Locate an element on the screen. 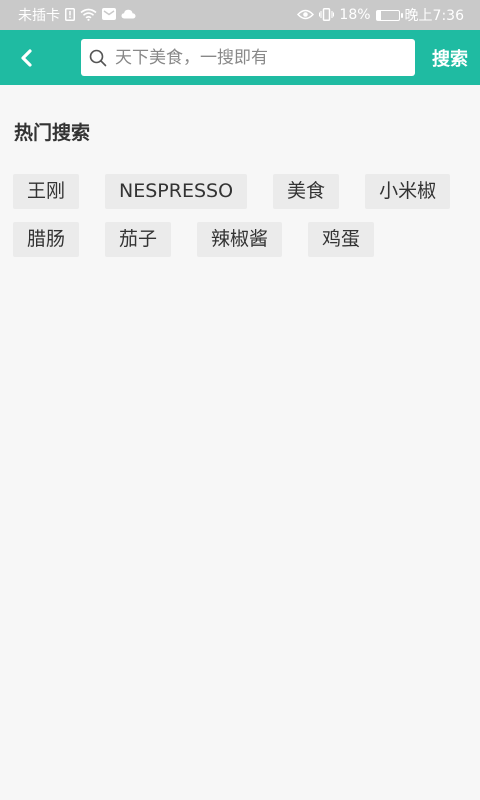  hot-tag: 茄子 is located at coordinates (138, 239).